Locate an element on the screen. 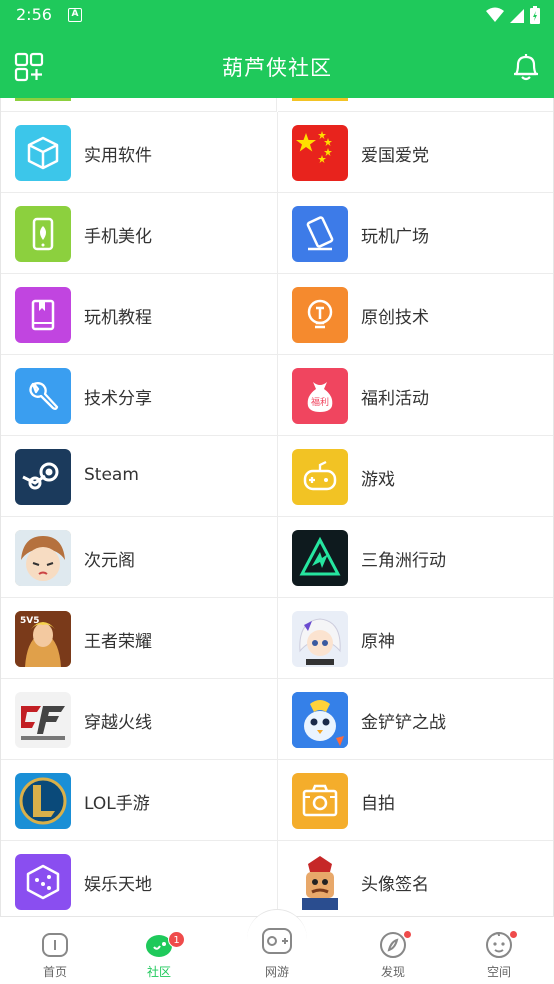 Image resolution: width=554 pixels, height=984 pixels. category-item: 娱乐天地 is located at coordinates (139, 878).